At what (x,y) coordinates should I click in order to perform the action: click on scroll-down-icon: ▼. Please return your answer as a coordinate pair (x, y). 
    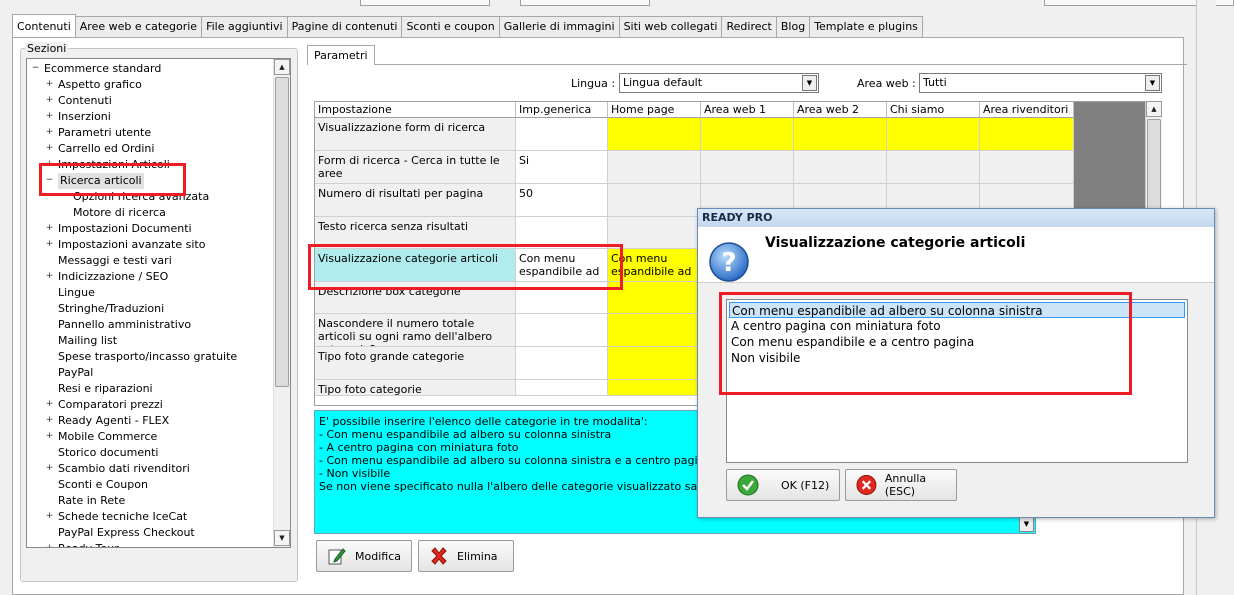
    Looking at the image, I should click on (282, 538).